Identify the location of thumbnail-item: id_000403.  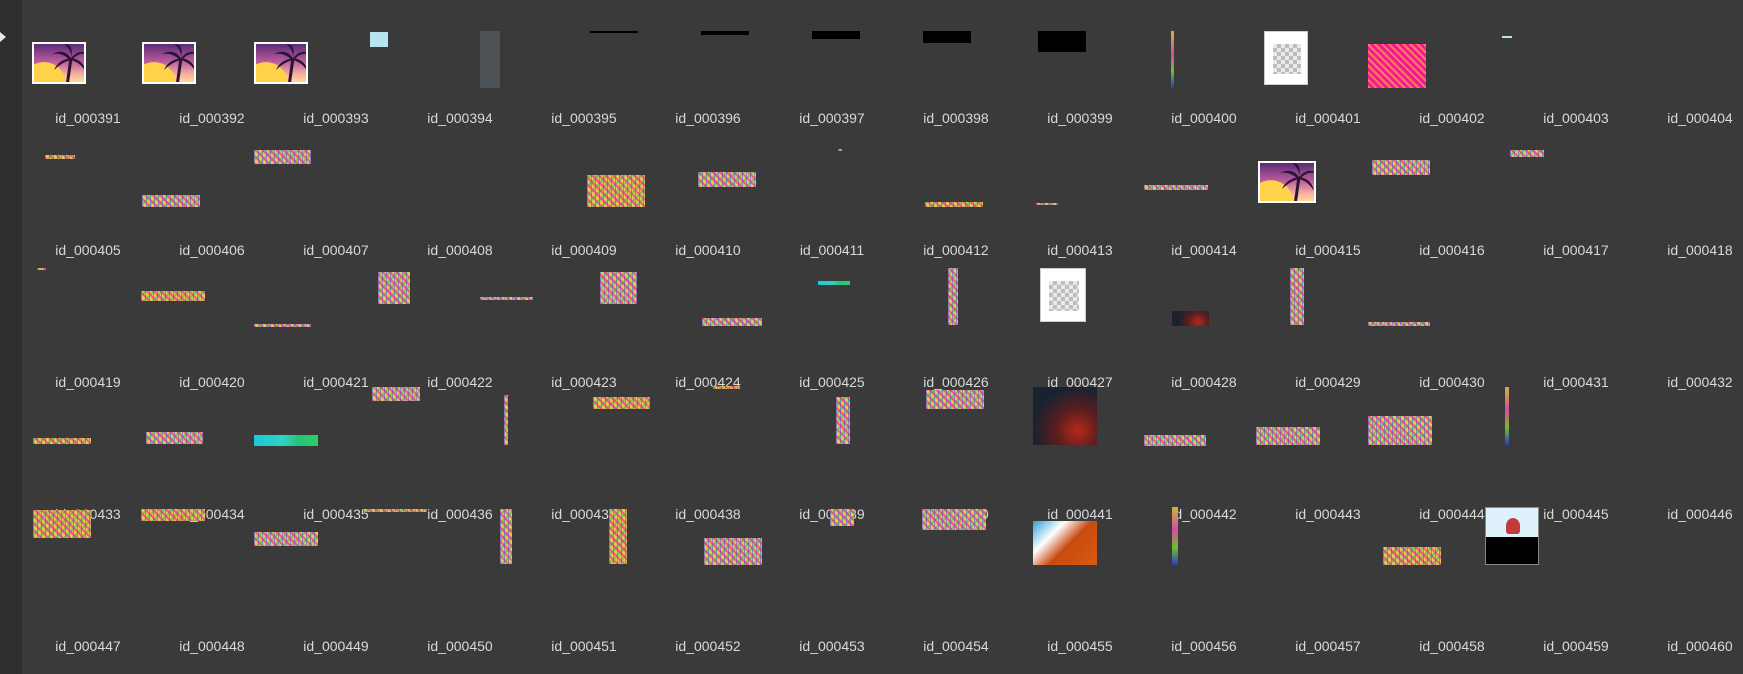
(1503, 74).